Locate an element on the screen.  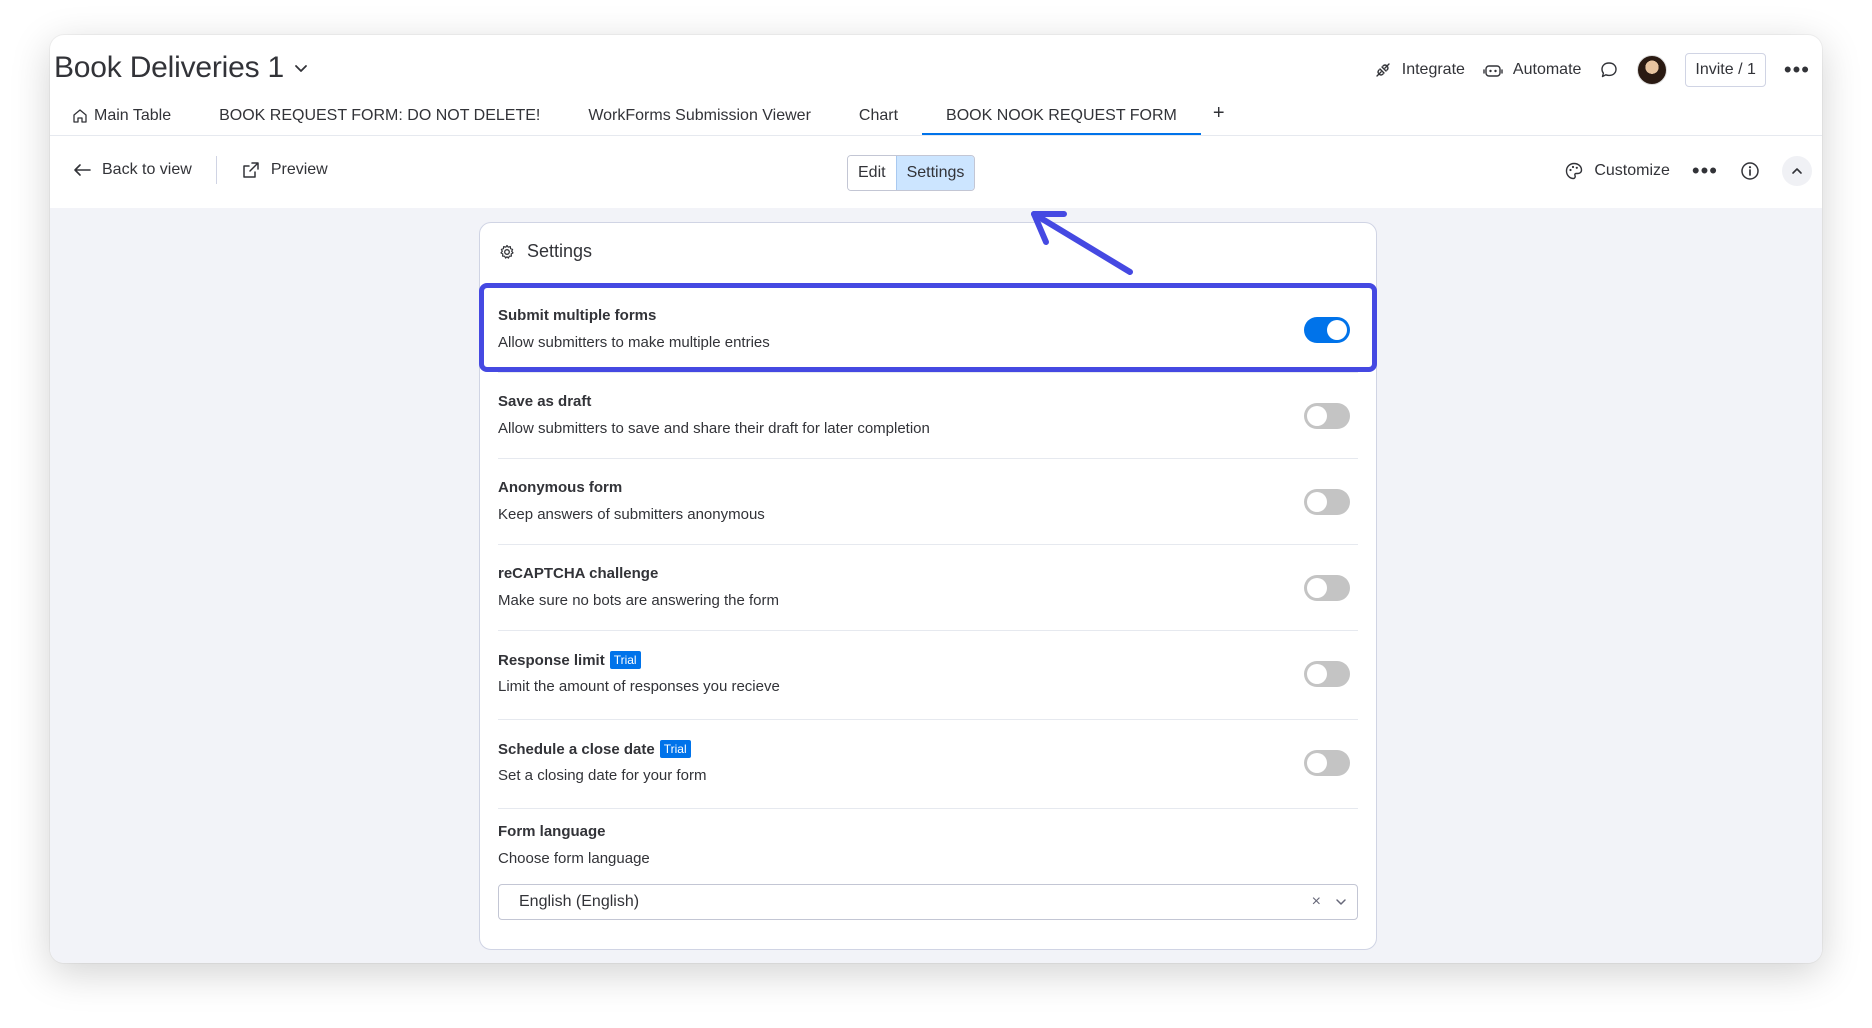
toolbar-left: Back to view Preview is located at coordinates (200, 170).